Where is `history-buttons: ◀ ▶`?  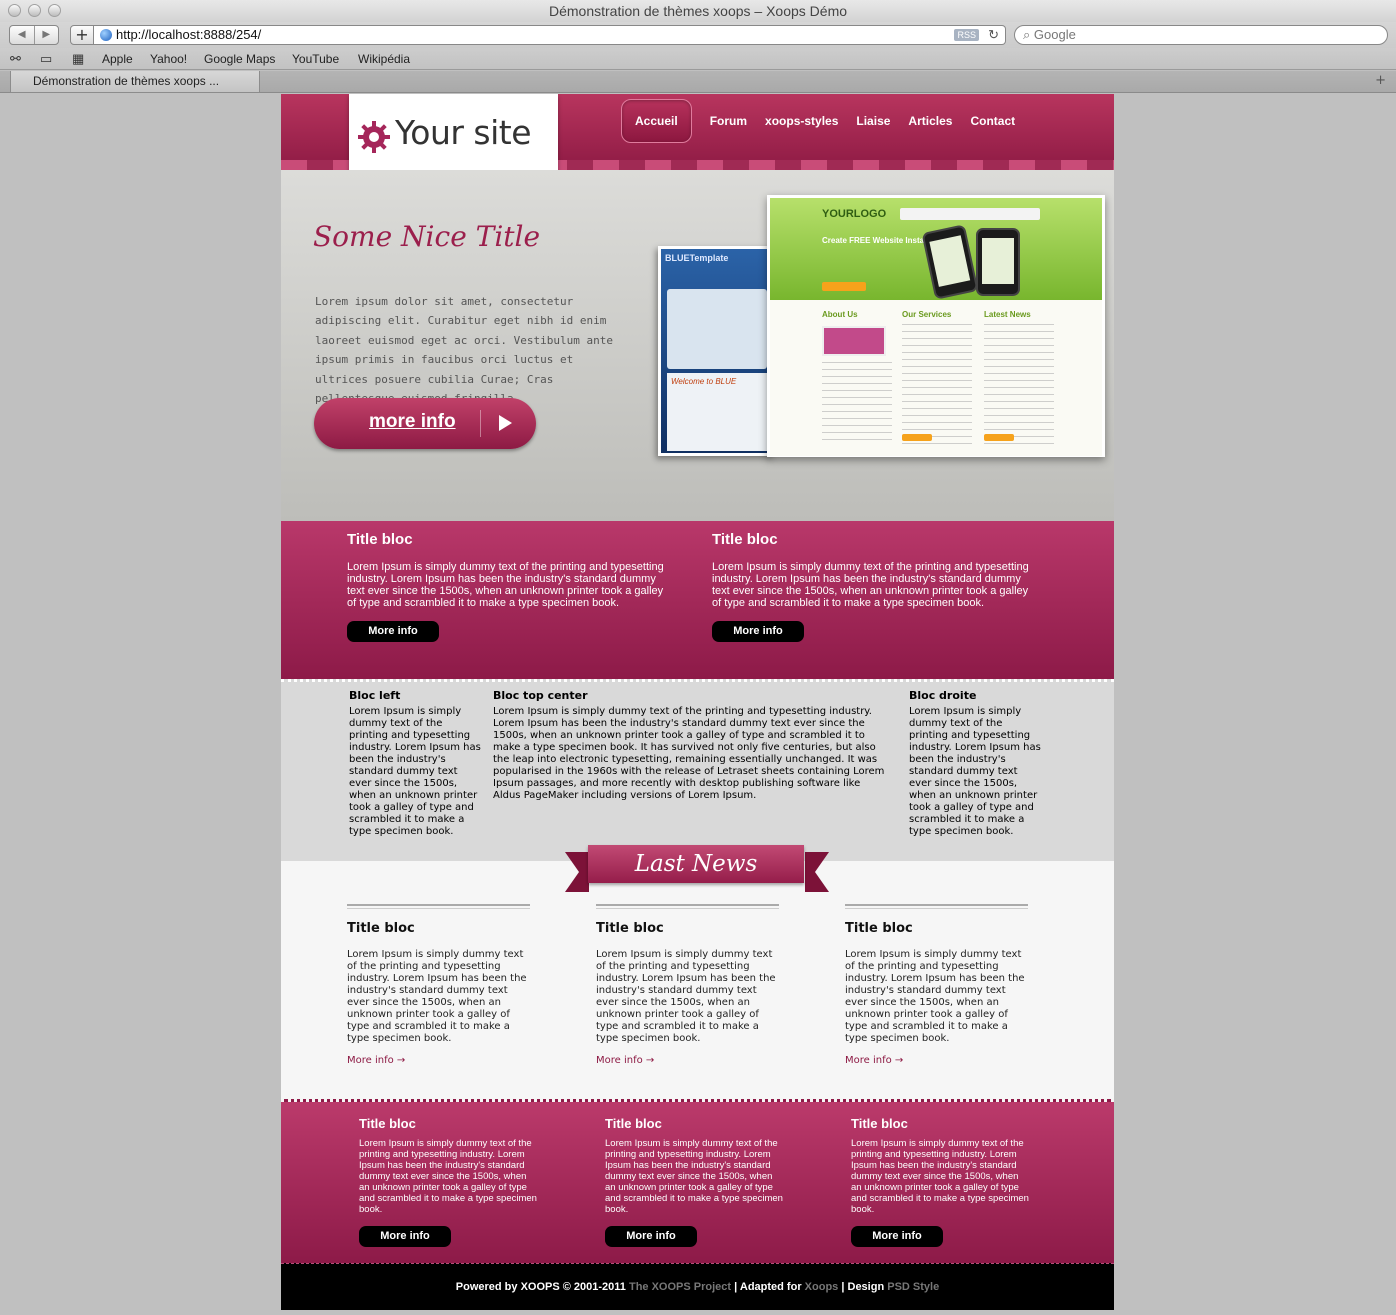 history-buttons: ◀ ▶ is located at coordinates (34, 35).